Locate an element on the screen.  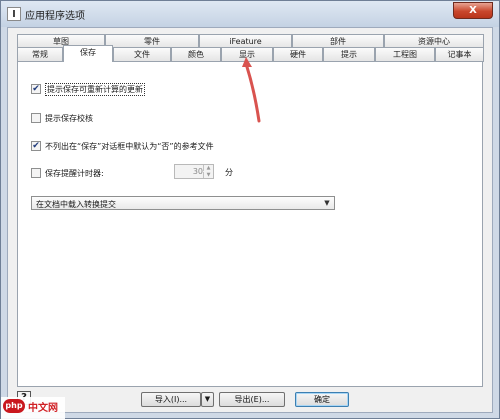
php-logo: php is located at coordinates (14, 406).